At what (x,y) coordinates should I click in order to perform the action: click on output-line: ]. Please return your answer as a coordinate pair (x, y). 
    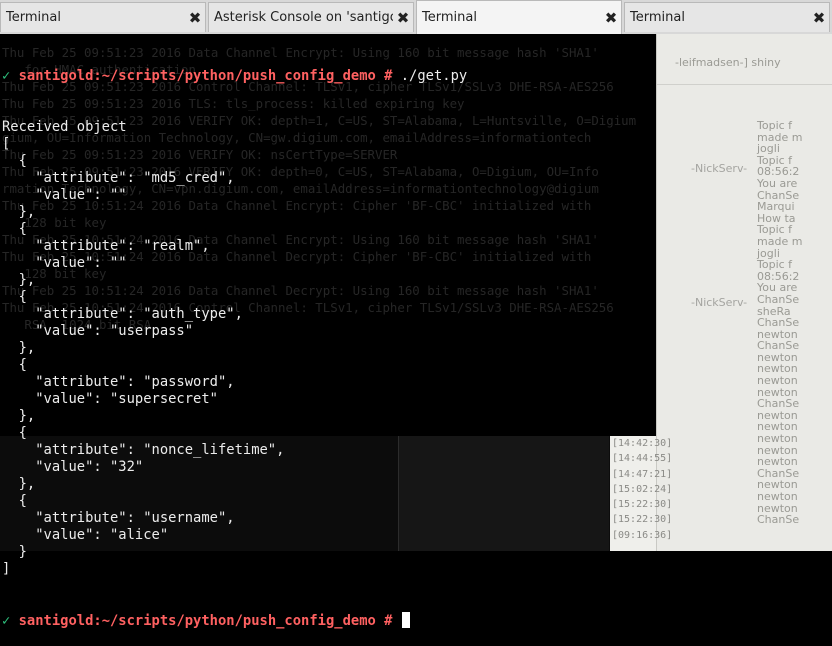
    Looking at the image, I should click on (6, 569).